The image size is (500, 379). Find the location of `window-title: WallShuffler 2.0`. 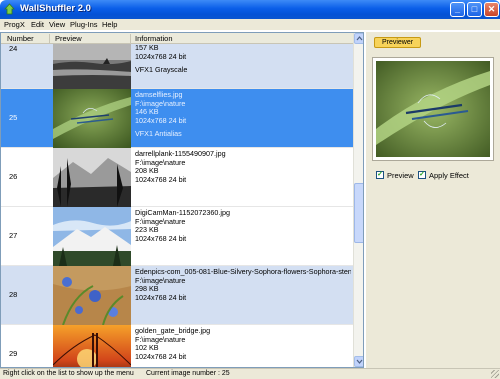

window-title: WallShuffler 2.0 is located at coordinates (55, 8).